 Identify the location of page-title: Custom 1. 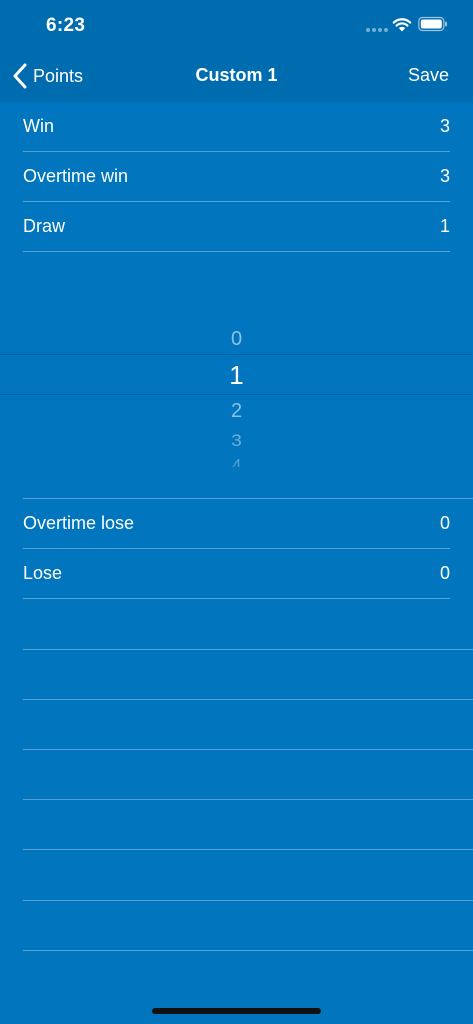
(236, 75).